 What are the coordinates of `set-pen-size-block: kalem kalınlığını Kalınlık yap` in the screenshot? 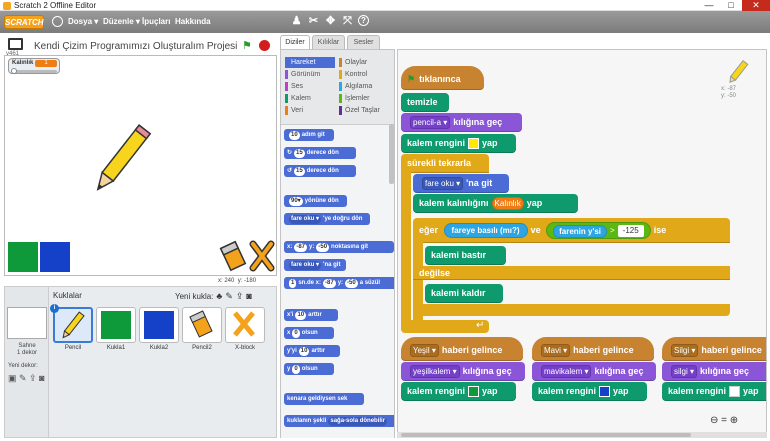 It's located at (495, 203).